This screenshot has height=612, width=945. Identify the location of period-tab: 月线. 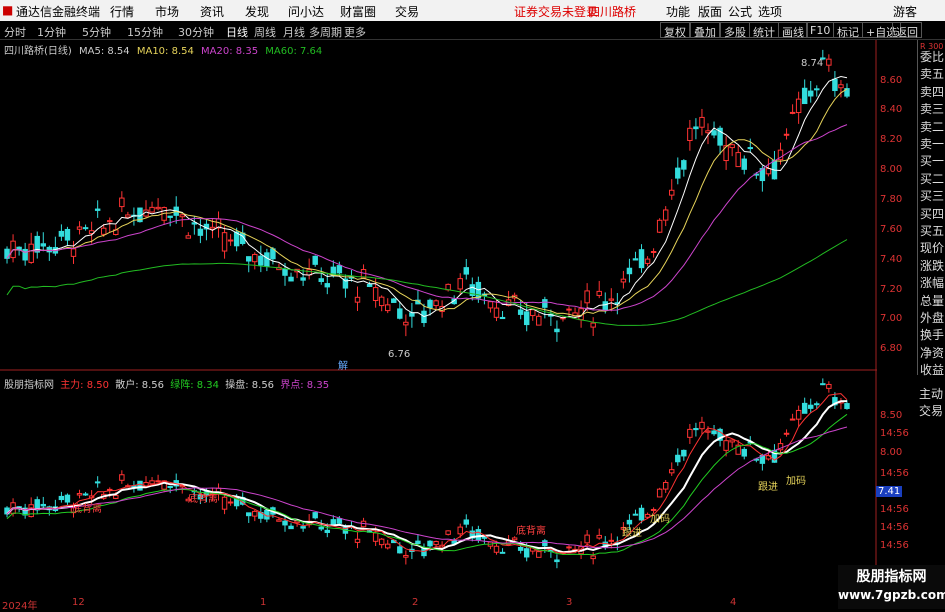
(294, 32).